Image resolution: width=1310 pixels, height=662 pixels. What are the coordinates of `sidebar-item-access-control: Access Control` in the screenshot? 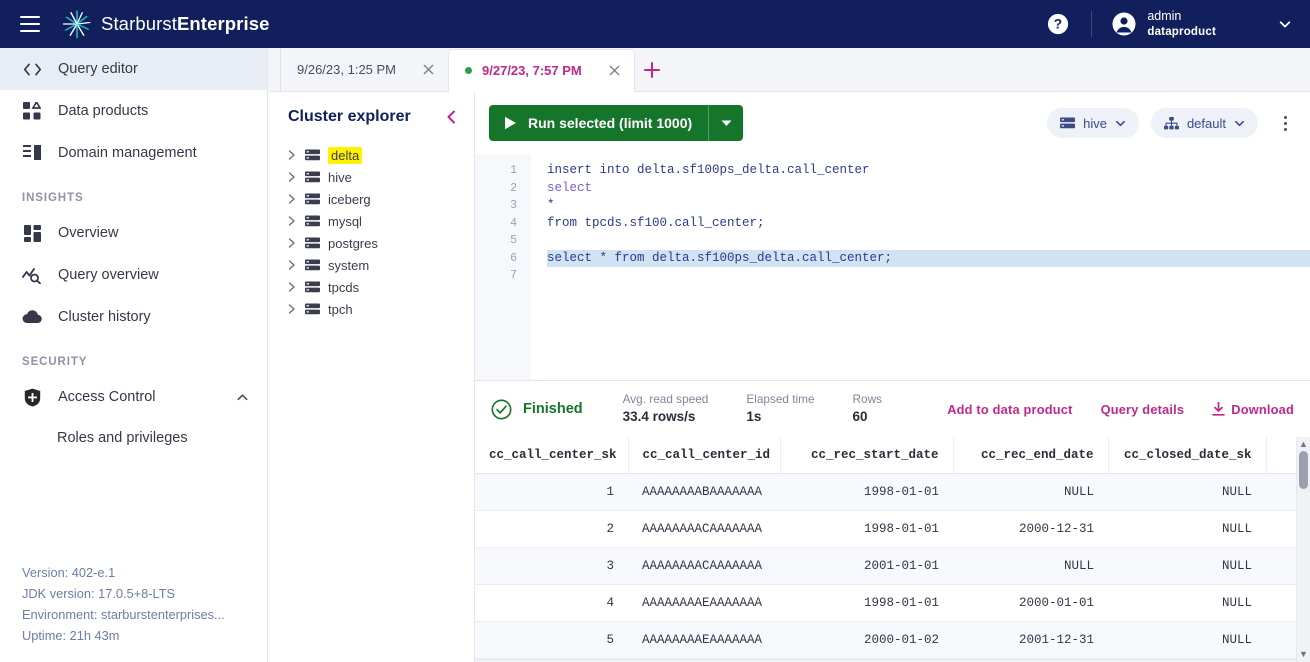 It's located at (133, 397).